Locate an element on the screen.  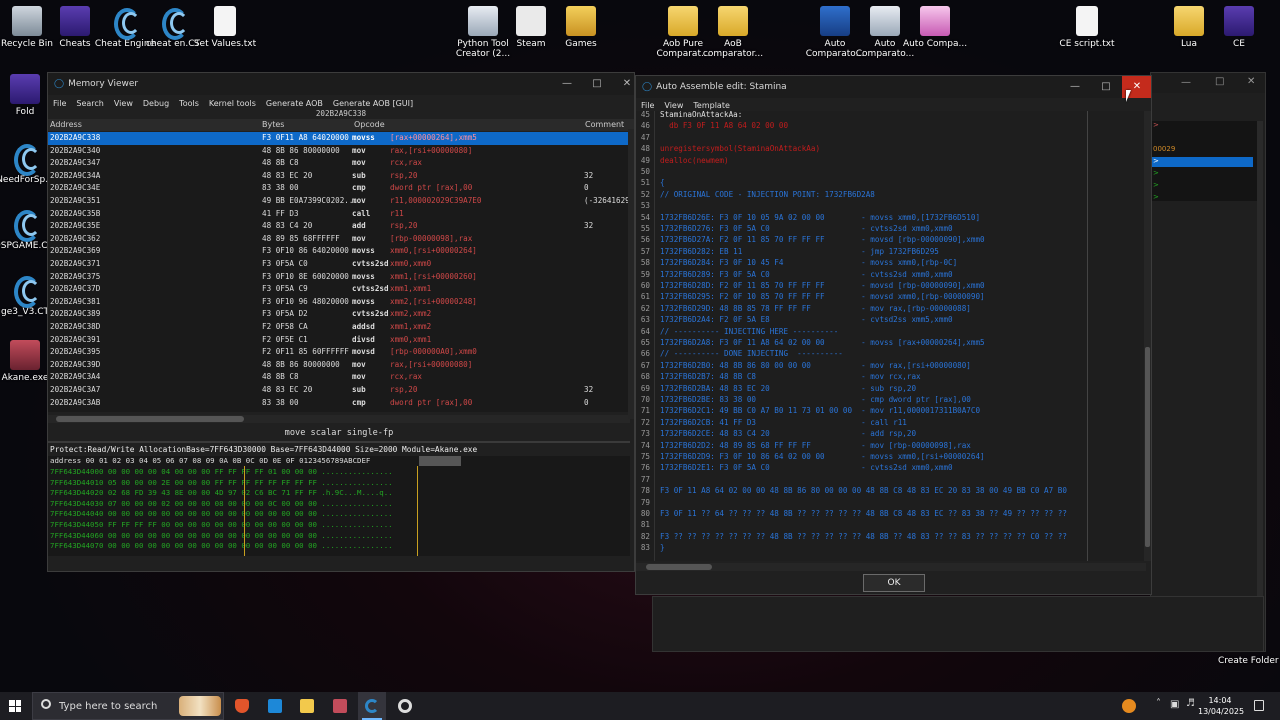
ok-button: OK is located at coordinates (894, 583).